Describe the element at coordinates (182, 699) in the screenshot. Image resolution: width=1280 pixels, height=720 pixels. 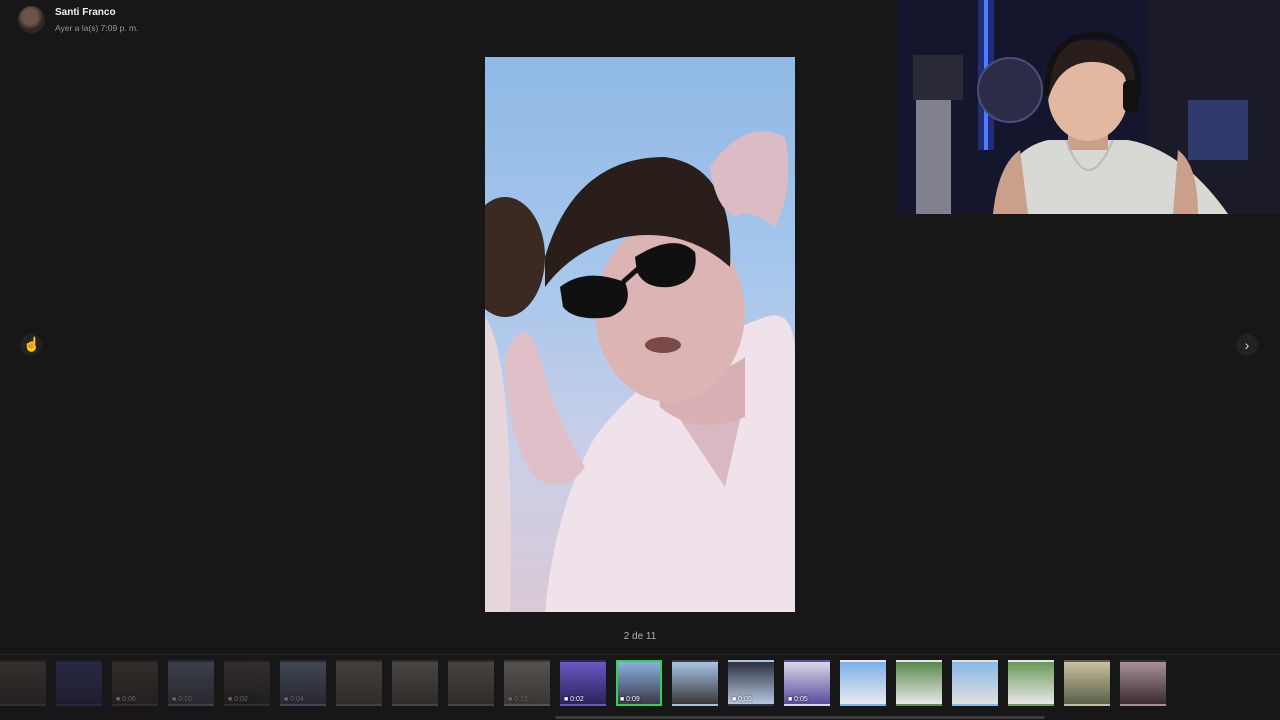
I see `video-duration-label: ■ 0:10` at that location.